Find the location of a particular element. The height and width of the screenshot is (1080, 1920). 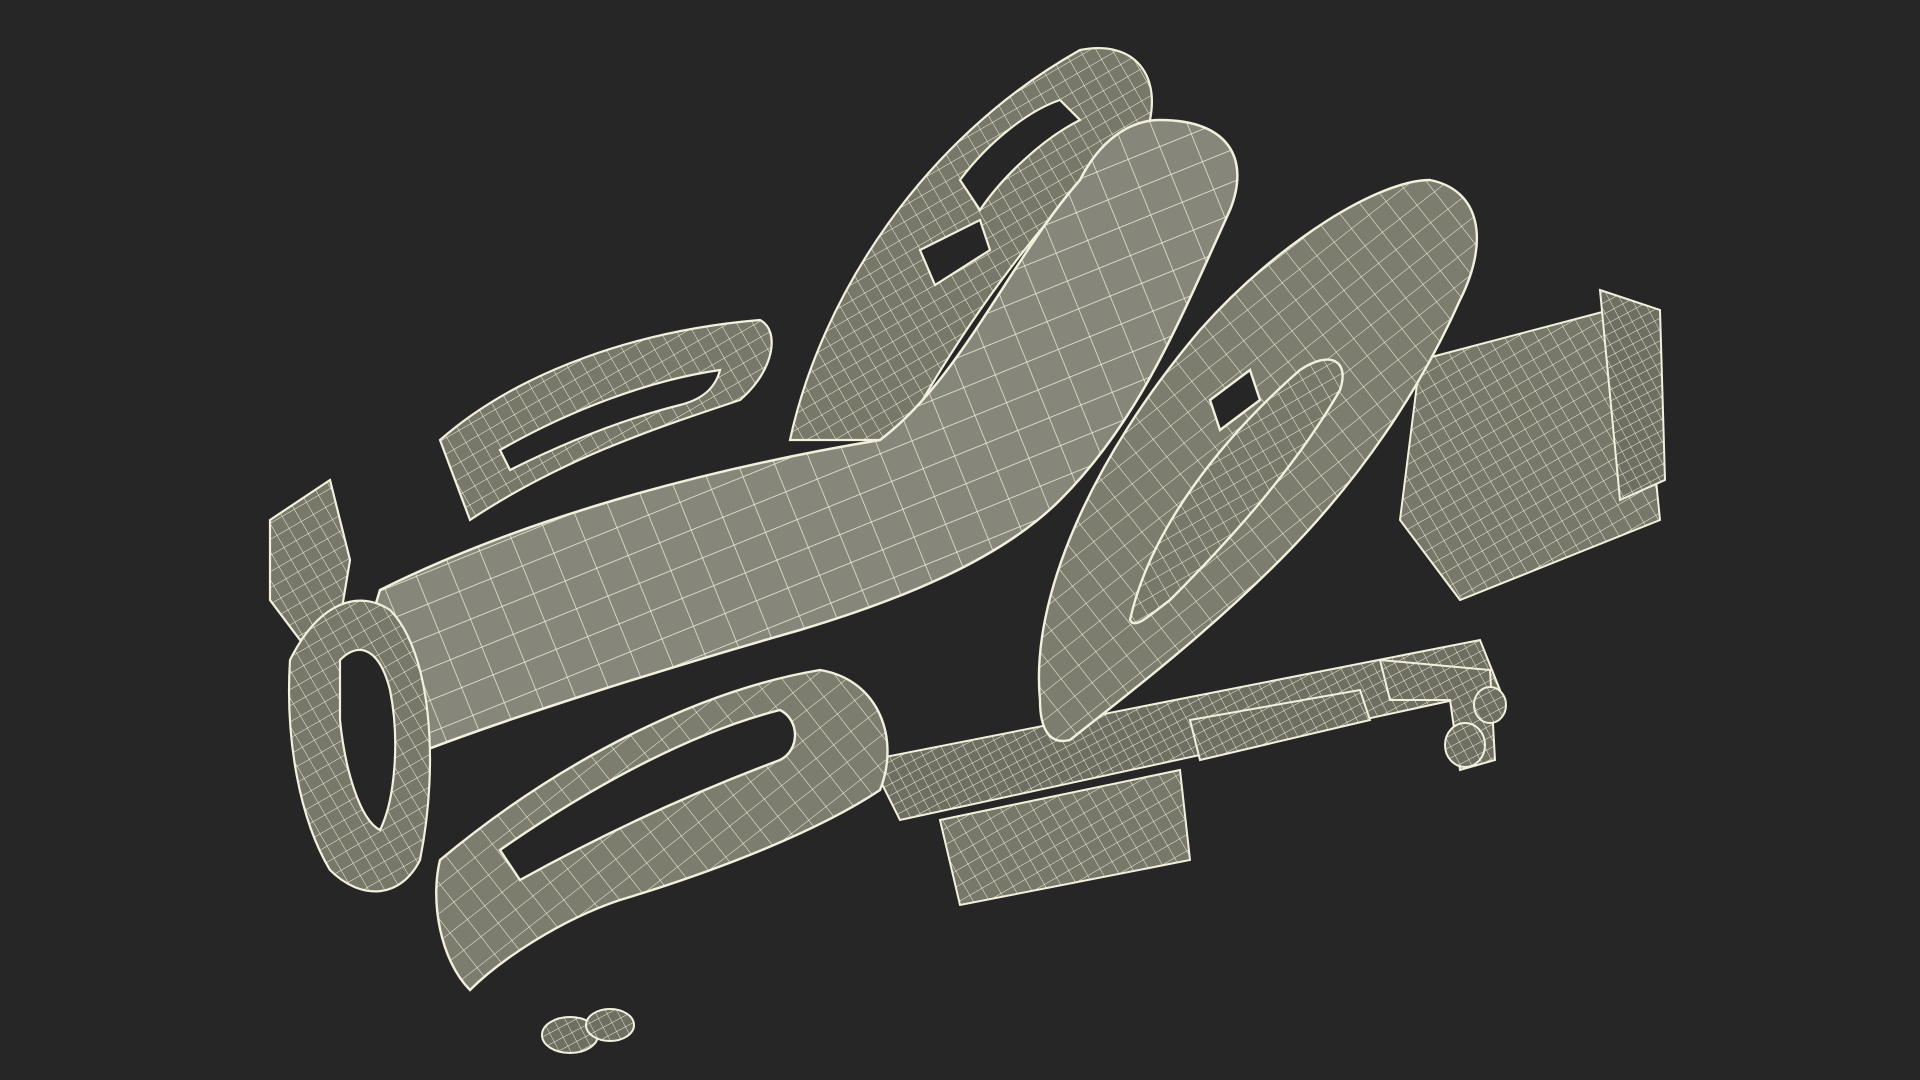

bed-base-frame is located at coordinates (1185, 772).